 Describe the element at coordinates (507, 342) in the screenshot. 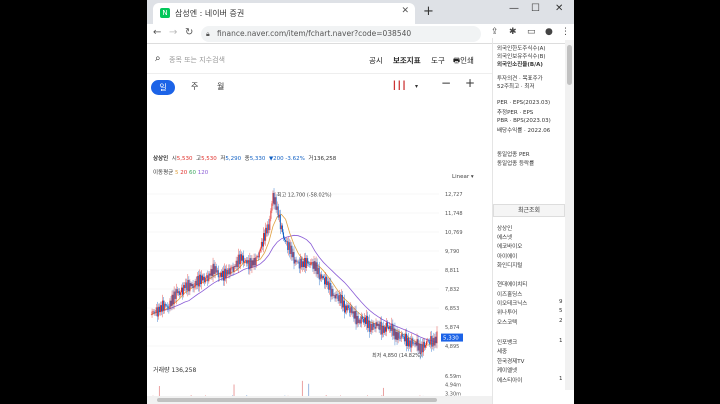

I see `recent-item: 인포뱅크` at that location.